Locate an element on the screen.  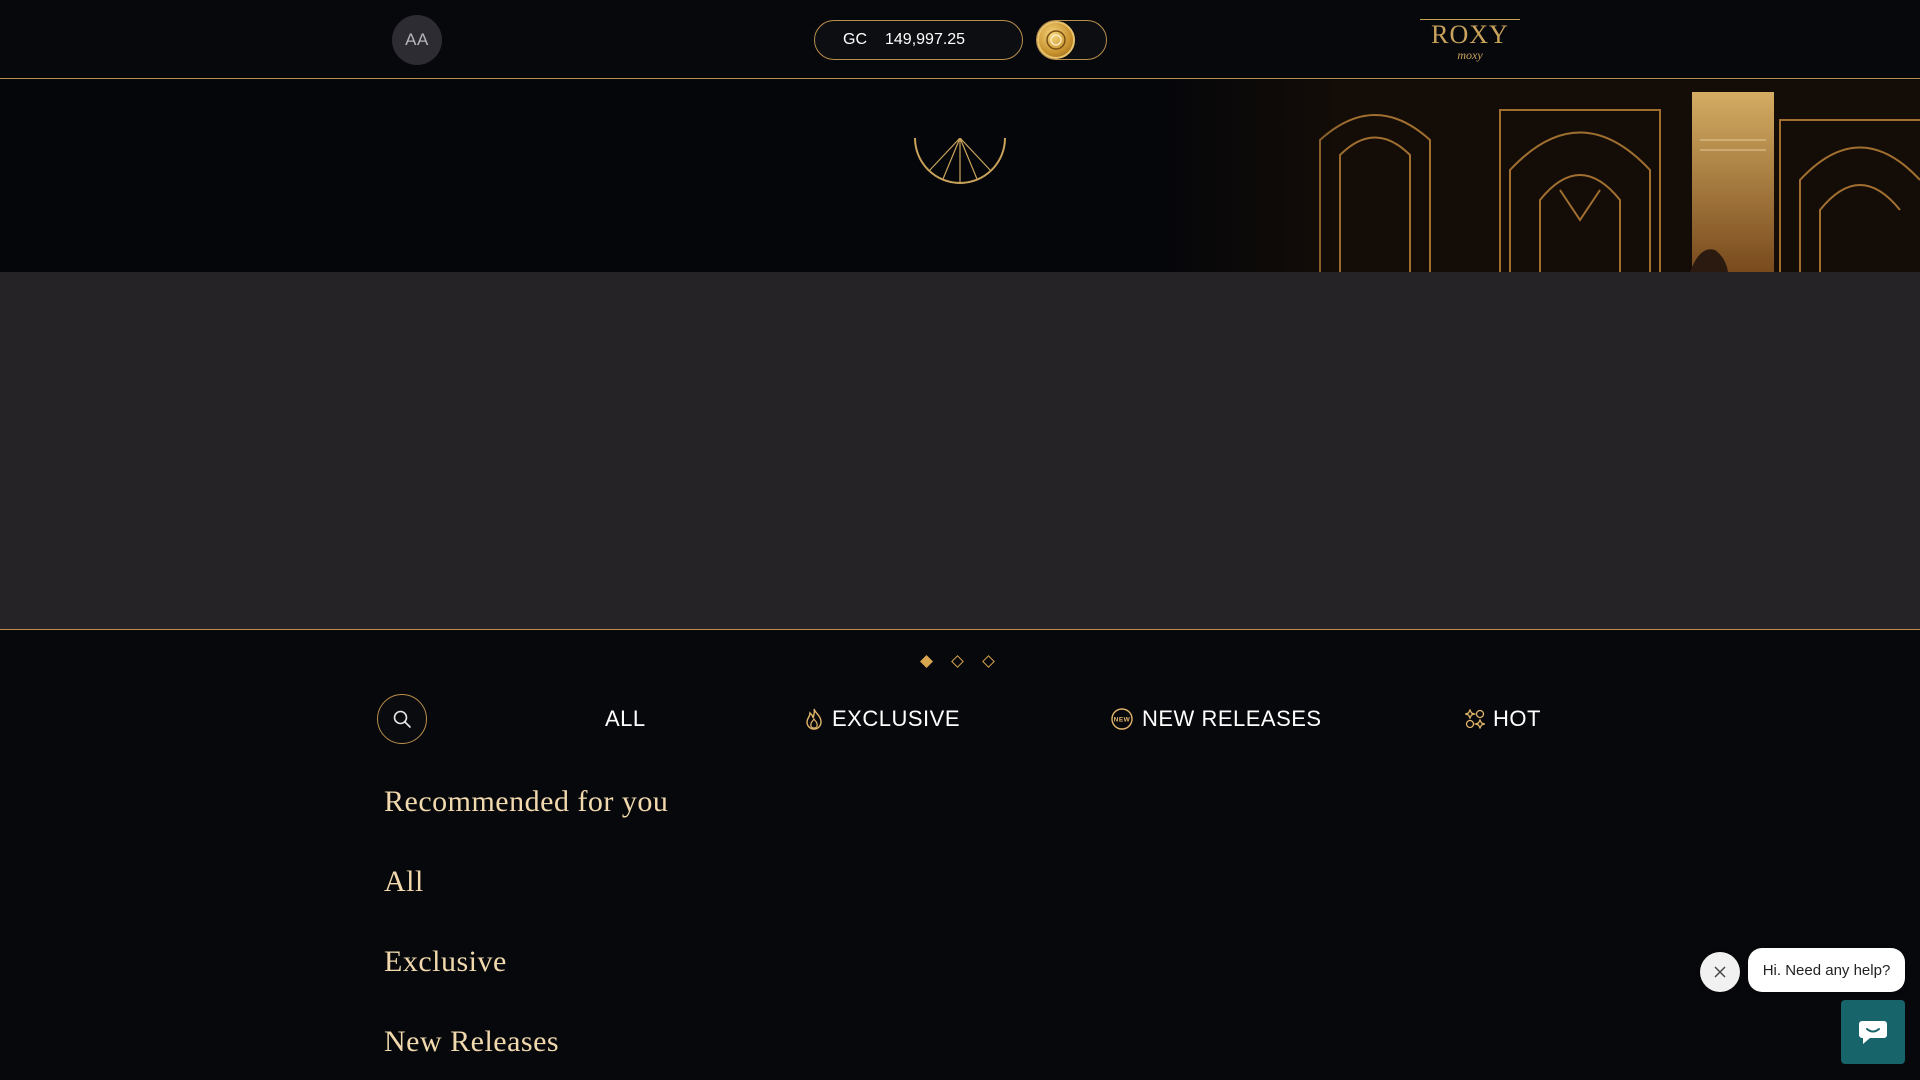
carousel-dots is located at coordinates (957, 661).